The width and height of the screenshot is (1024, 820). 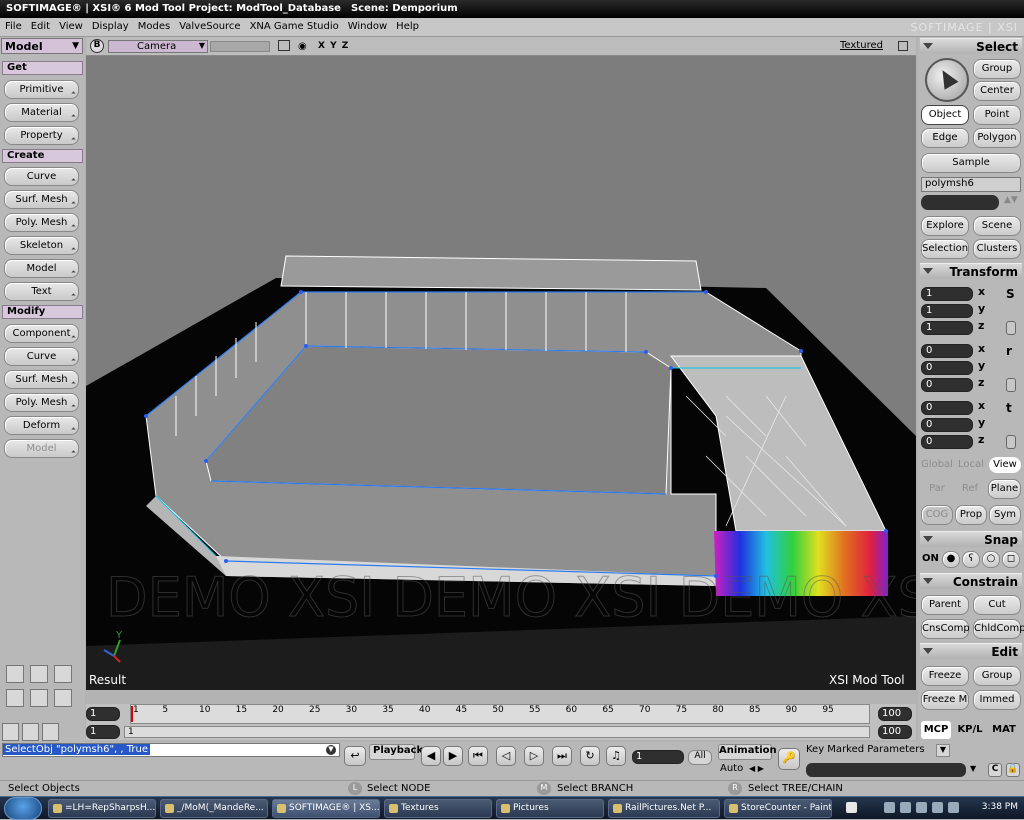 I want to click on last-frame-icon: ⏭, so click(x=562, y=756).